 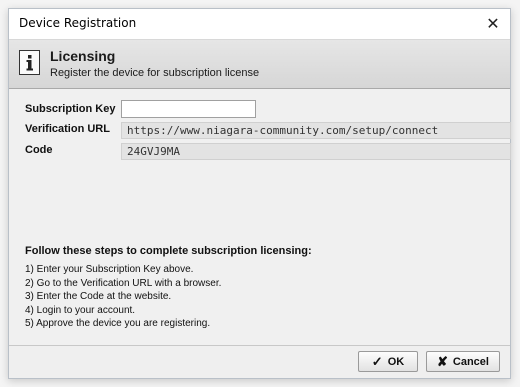 What do you see at coordinates (259, 24) in the screenshot?
I see `title-bar: Device Registration ✕` at bounding box center [259, 24].